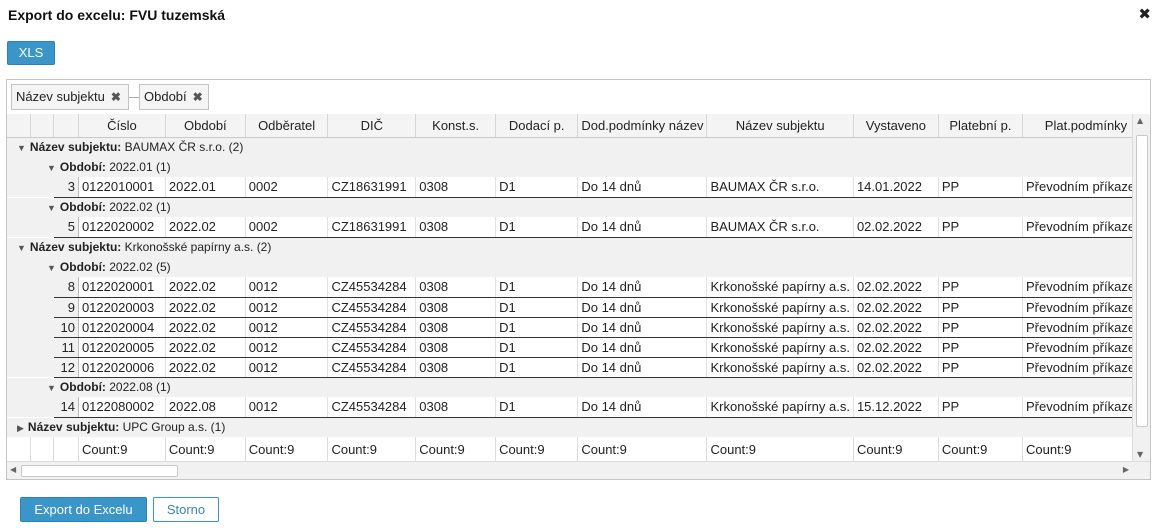 This screenshot has height=528, width=1161. What do you see at coordinates (578, 267) in the screenshot?
I see `group-row-period: ▼ Období: 2022.02 (5)` at bounding box center [578, 267].